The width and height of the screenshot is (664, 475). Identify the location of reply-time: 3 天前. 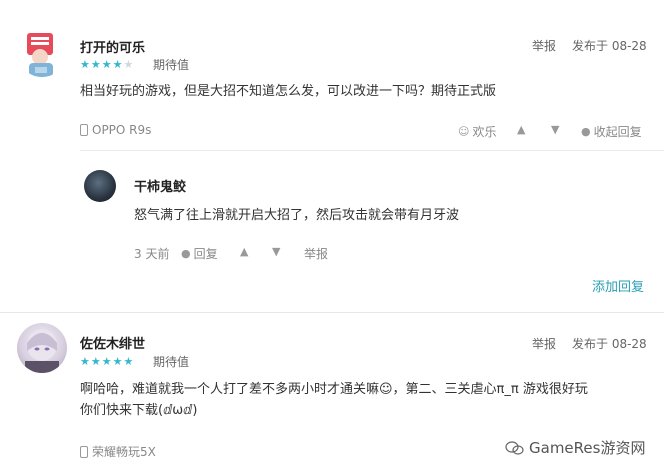
(152, 254).